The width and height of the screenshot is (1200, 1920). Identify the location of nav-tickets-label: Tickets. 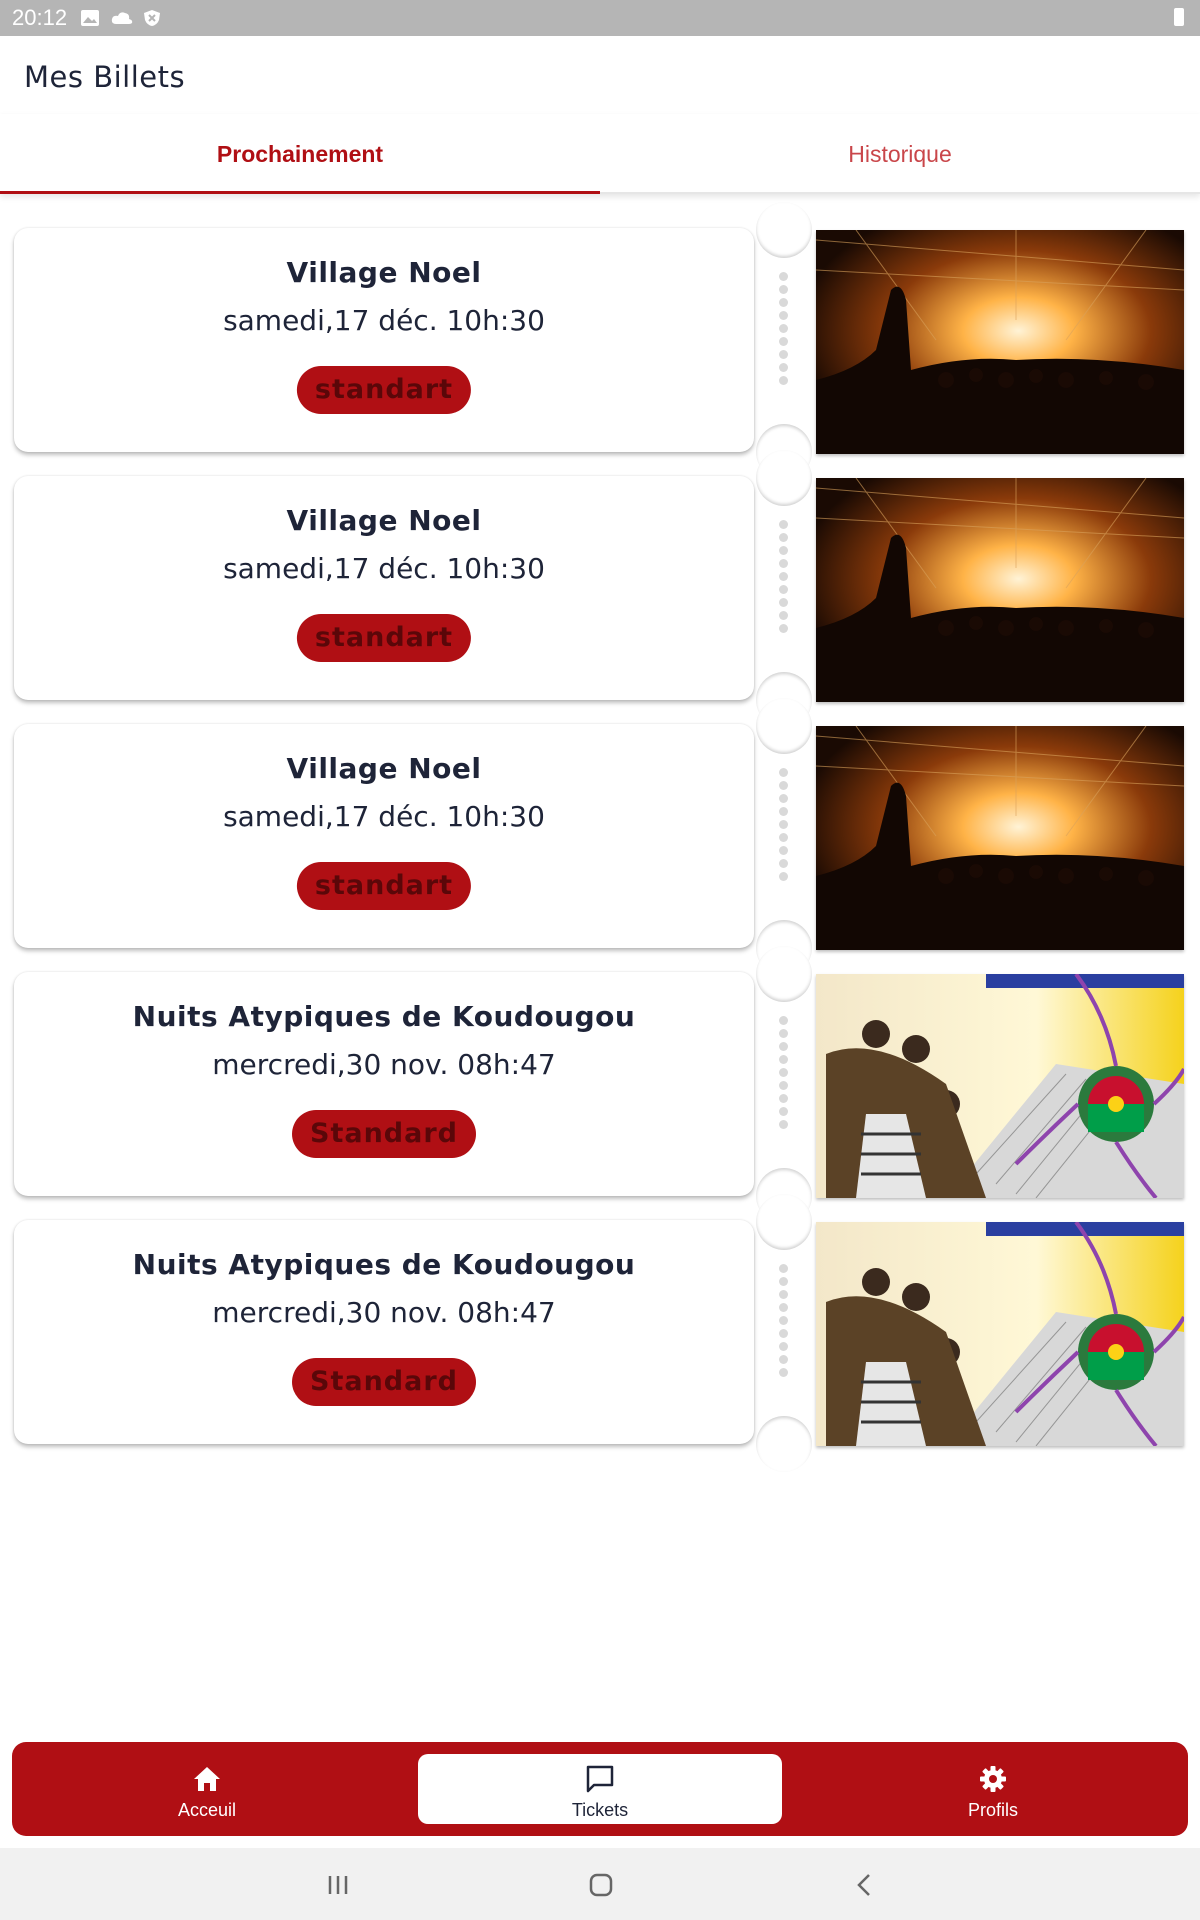
(600, 1810).